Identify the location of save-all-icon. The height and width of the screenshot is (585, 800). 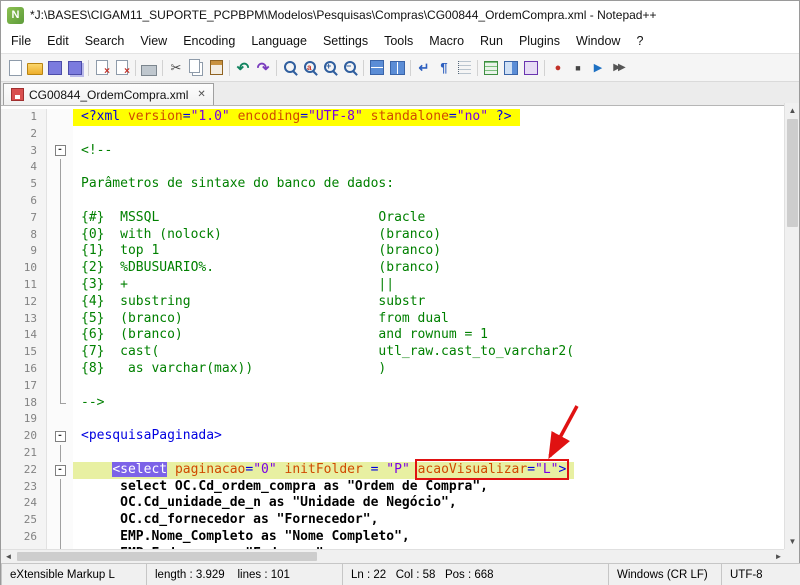
(75, 68).